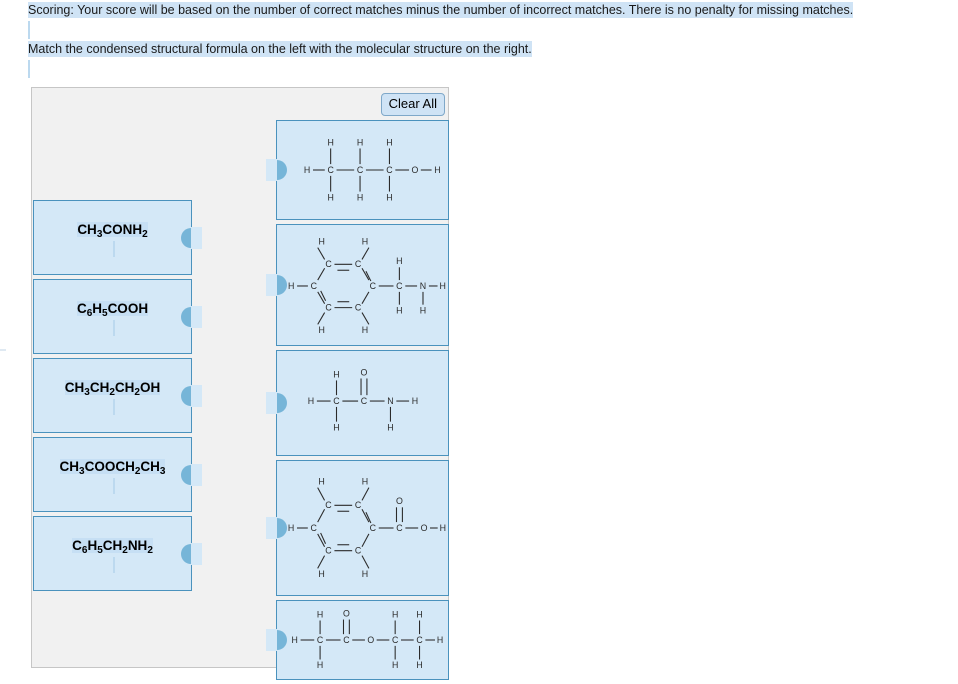 This screenshot has width=958, height=684. I want to click on formula-ch3ch2ch2oh: CH3CH2CH2OH, so click(117, 395).